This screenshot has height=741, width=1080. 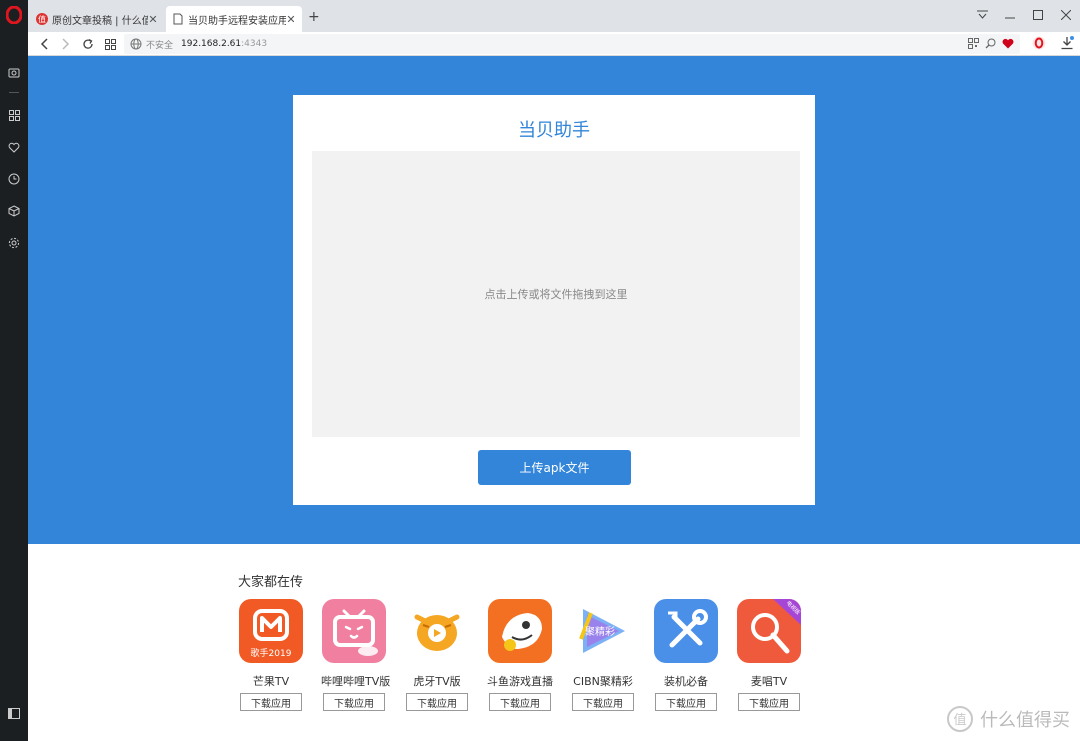 What do you see at coordinates (603, 681) in the screenshot?
I see `app-name: CIBN聚精彩` at bounding box center [603, 681].